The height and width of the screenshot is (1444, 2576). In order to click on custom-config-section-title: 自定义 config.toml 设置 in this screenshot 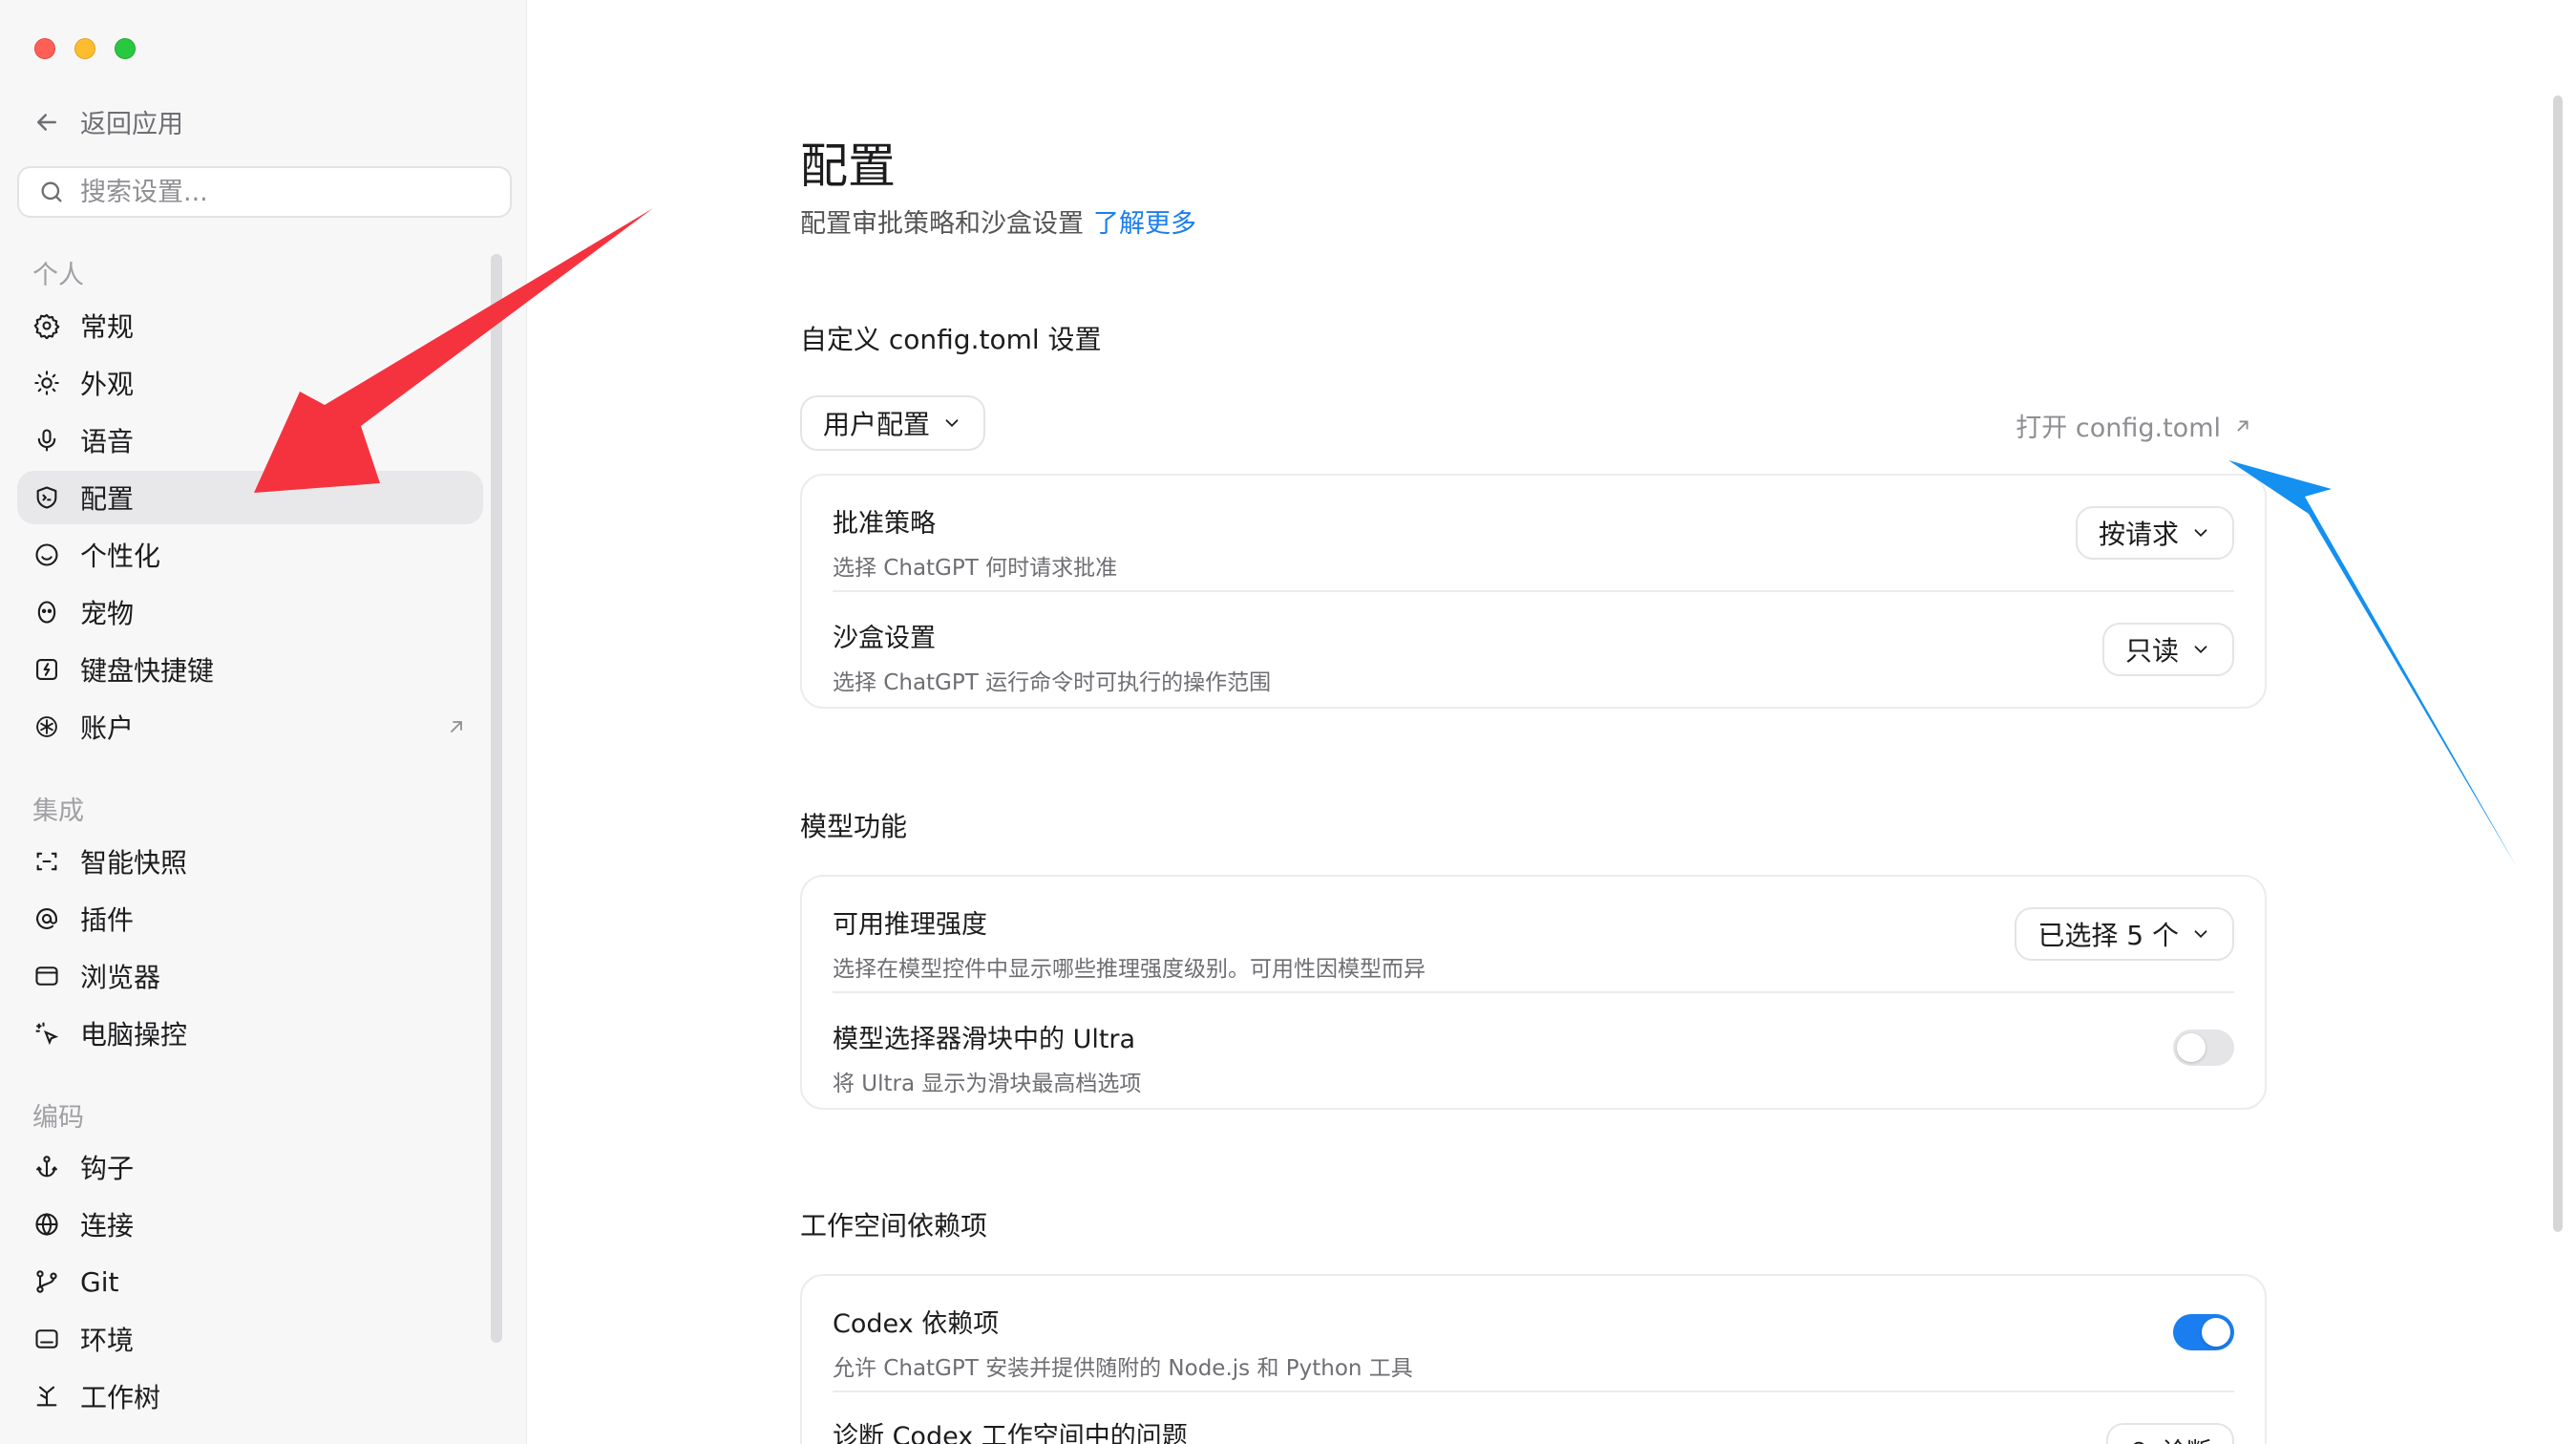, I will do `click(951, 339)`.